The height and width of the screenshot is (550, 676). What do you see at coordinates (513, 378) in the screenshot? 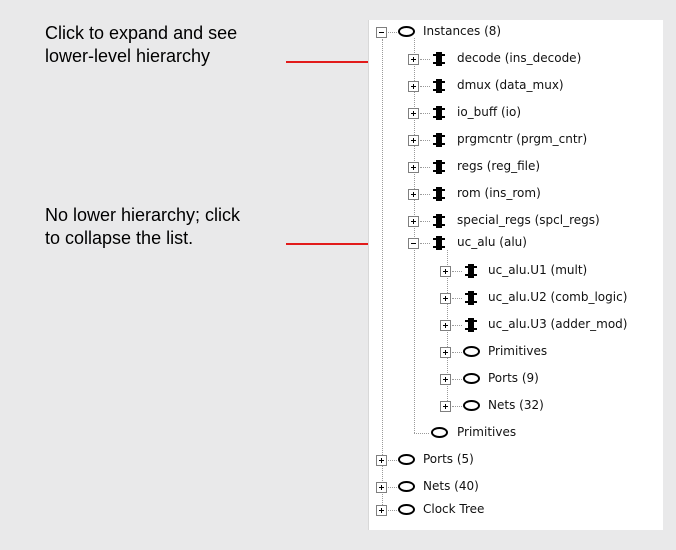
I see `tree-node-label: Ports (9)` at bounding box center [513, 378].